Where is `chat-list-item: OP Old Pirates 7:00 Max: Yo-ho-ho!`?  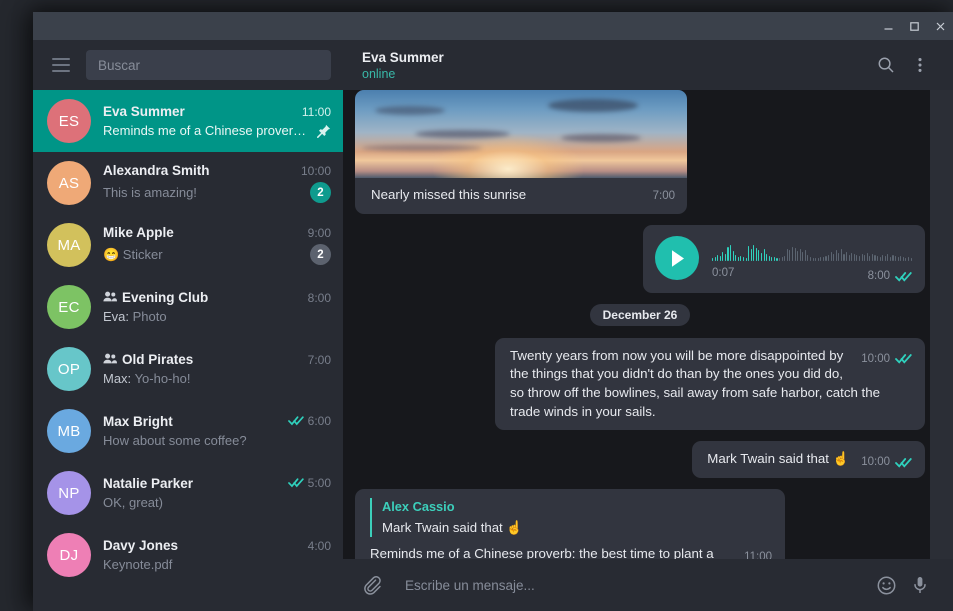 chat-list-item: OP Old Pirates 7:00 Max: Yo-ho-ho! is located at coordinates (188, 369).